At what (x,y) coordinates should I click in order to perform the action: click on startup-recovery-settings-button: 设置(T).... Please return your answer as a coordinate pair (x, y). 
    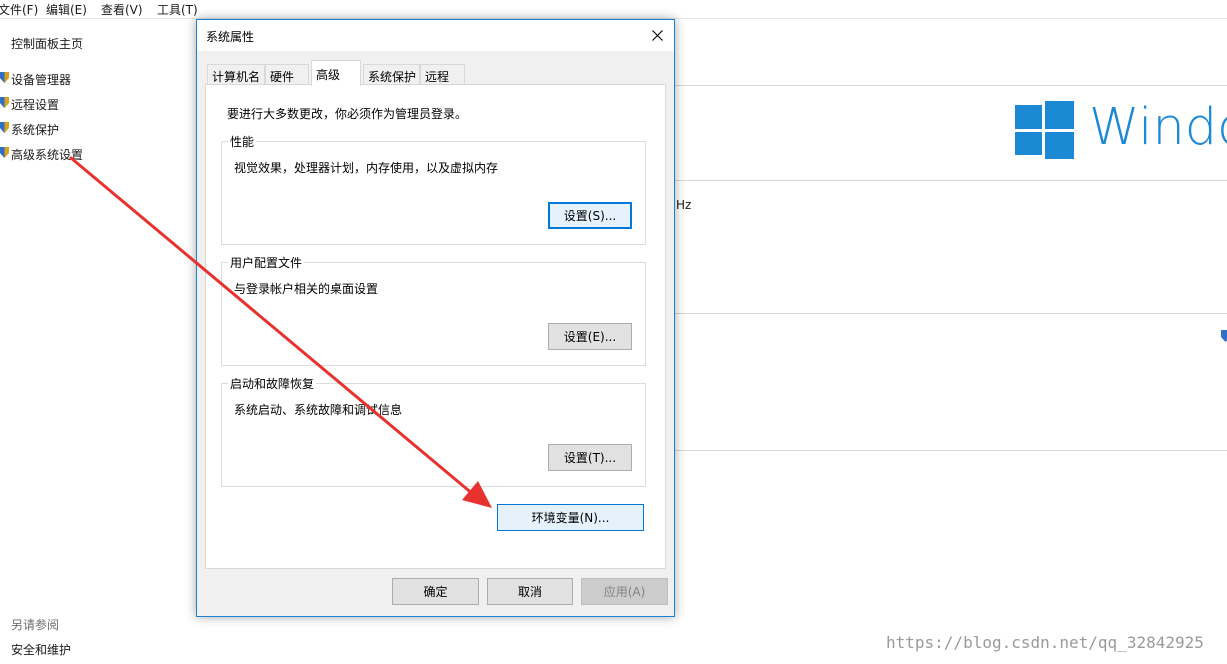
    Looking at the image, I should click on (590, 457).